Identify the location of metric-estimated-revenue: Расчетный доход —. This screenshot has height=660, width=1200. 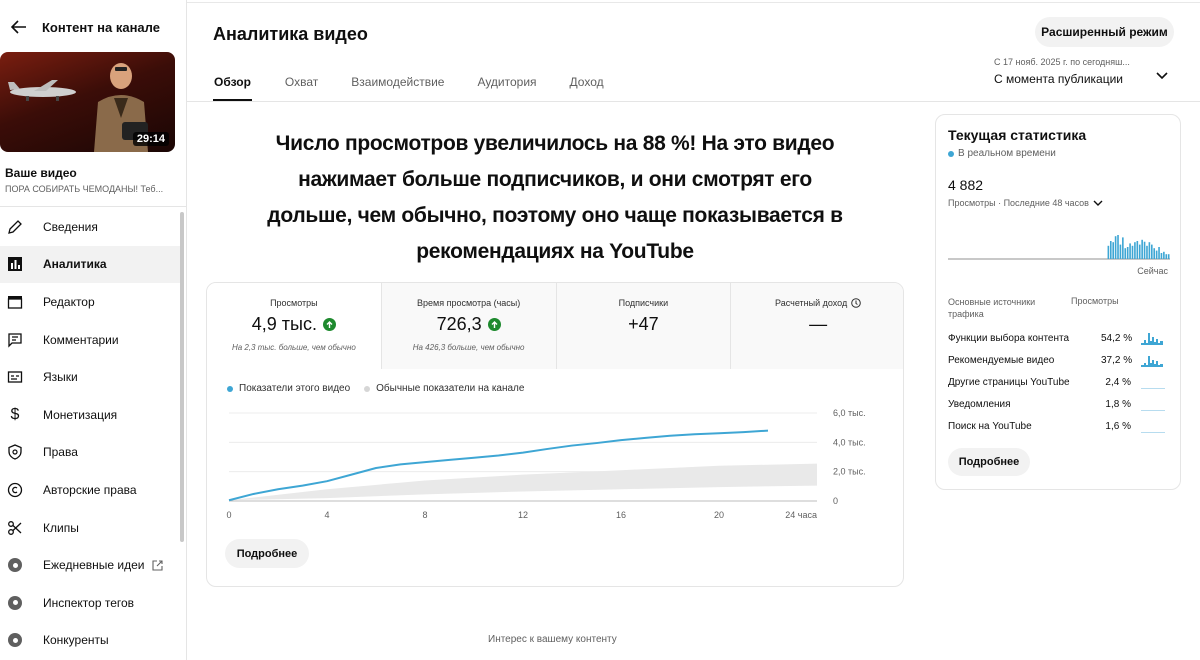
(817, 326).